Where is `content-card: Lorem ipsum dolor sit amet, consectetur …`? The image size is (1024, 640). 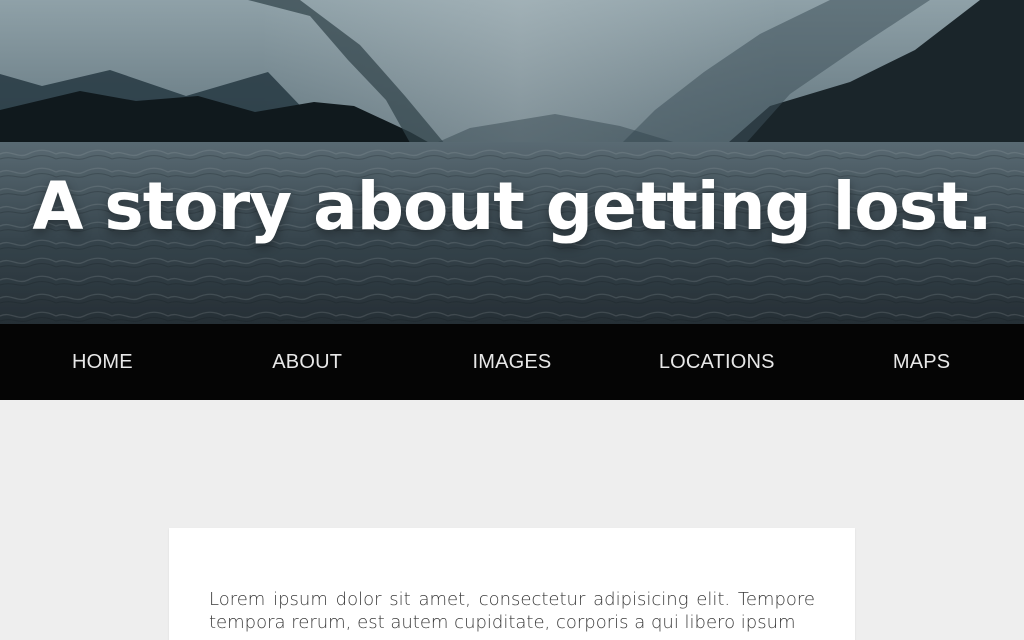
content-card: Lorem ipsum dolor sit amet, consectetur … is located at coordinates (512, 584).